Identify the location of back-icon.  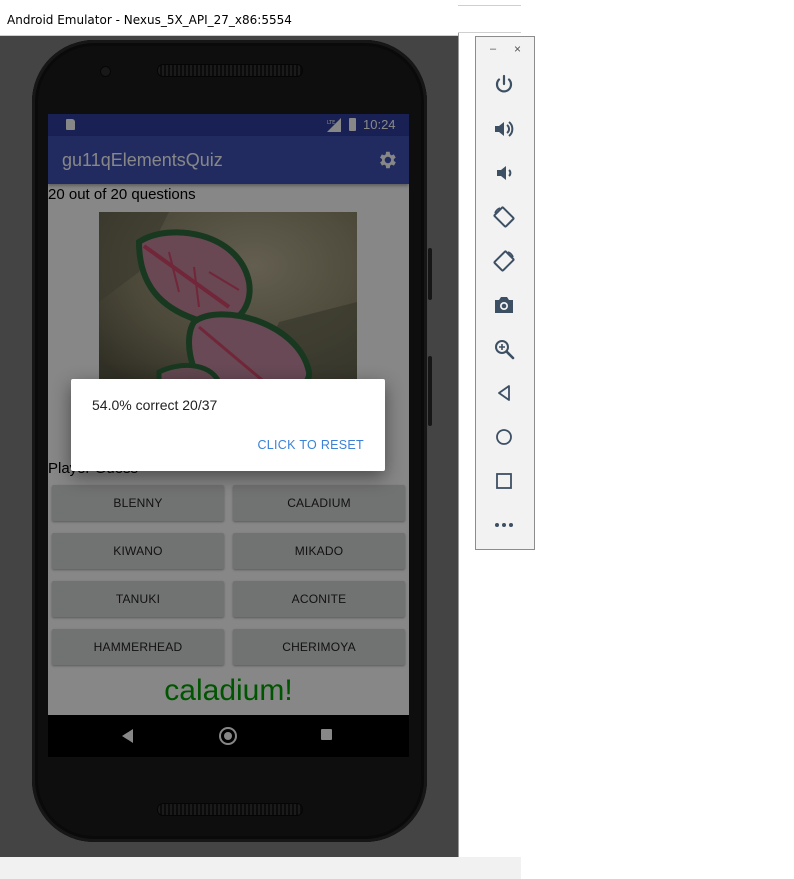
(504, 393).